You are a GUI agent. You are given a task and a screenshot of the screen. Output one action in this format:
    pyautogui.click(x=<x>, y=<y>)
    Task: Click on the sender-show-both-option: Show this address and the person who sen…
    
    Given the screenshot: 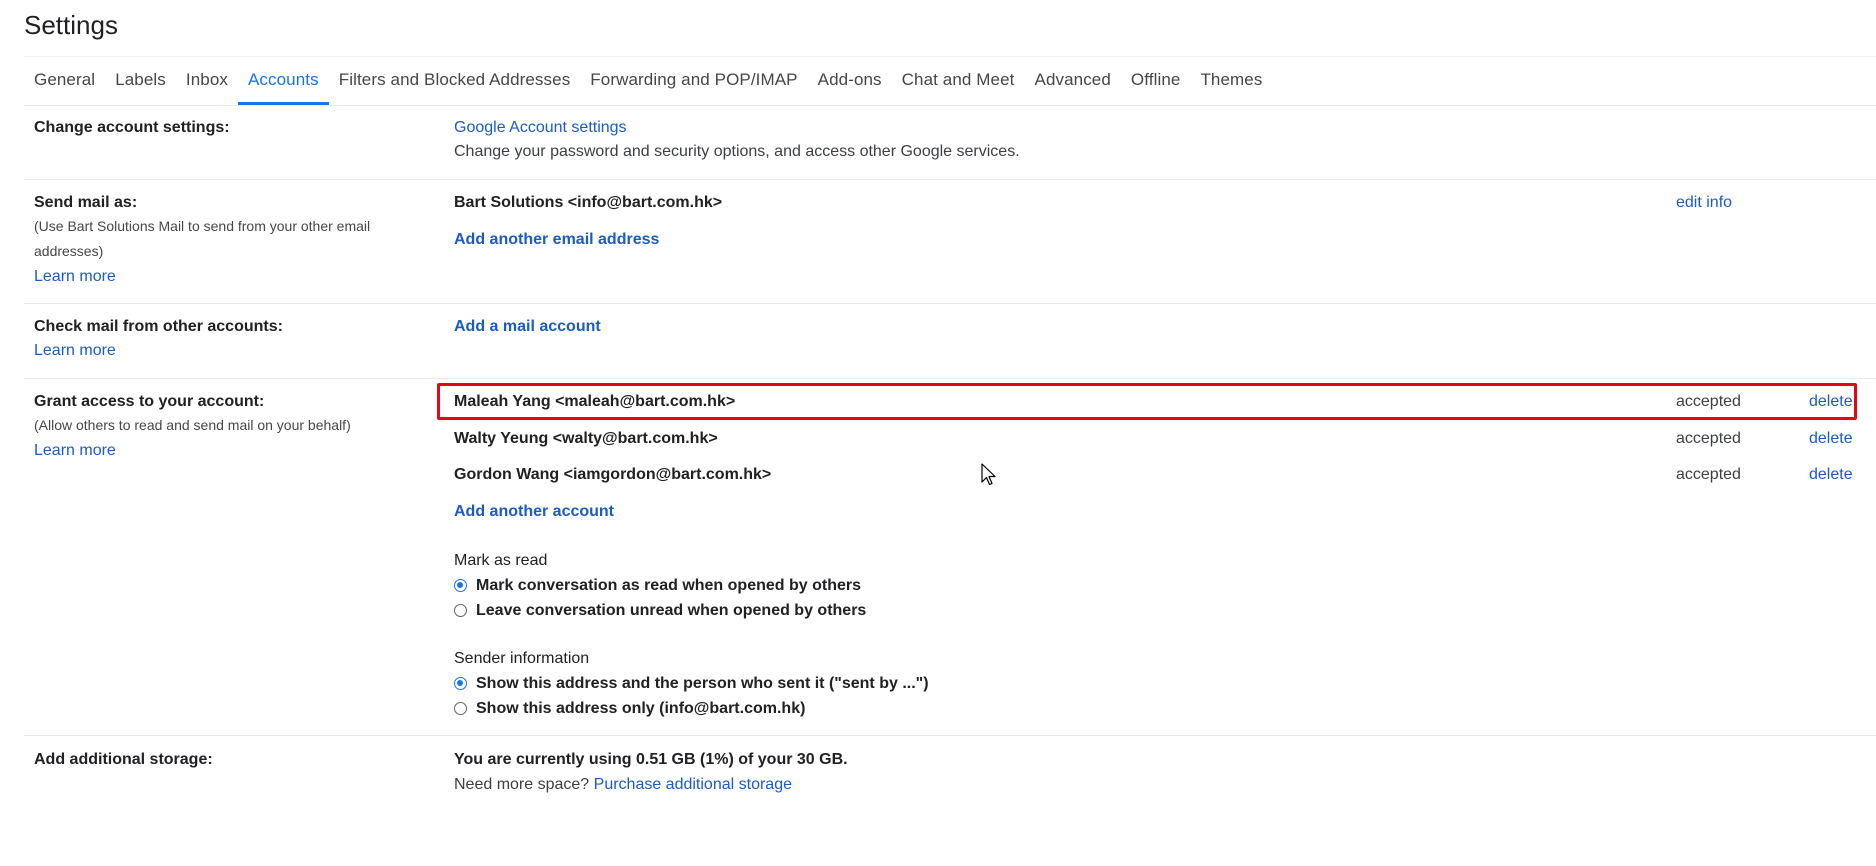 What is the action you would take?
    pyautogui.click(x=691, y=683)
    